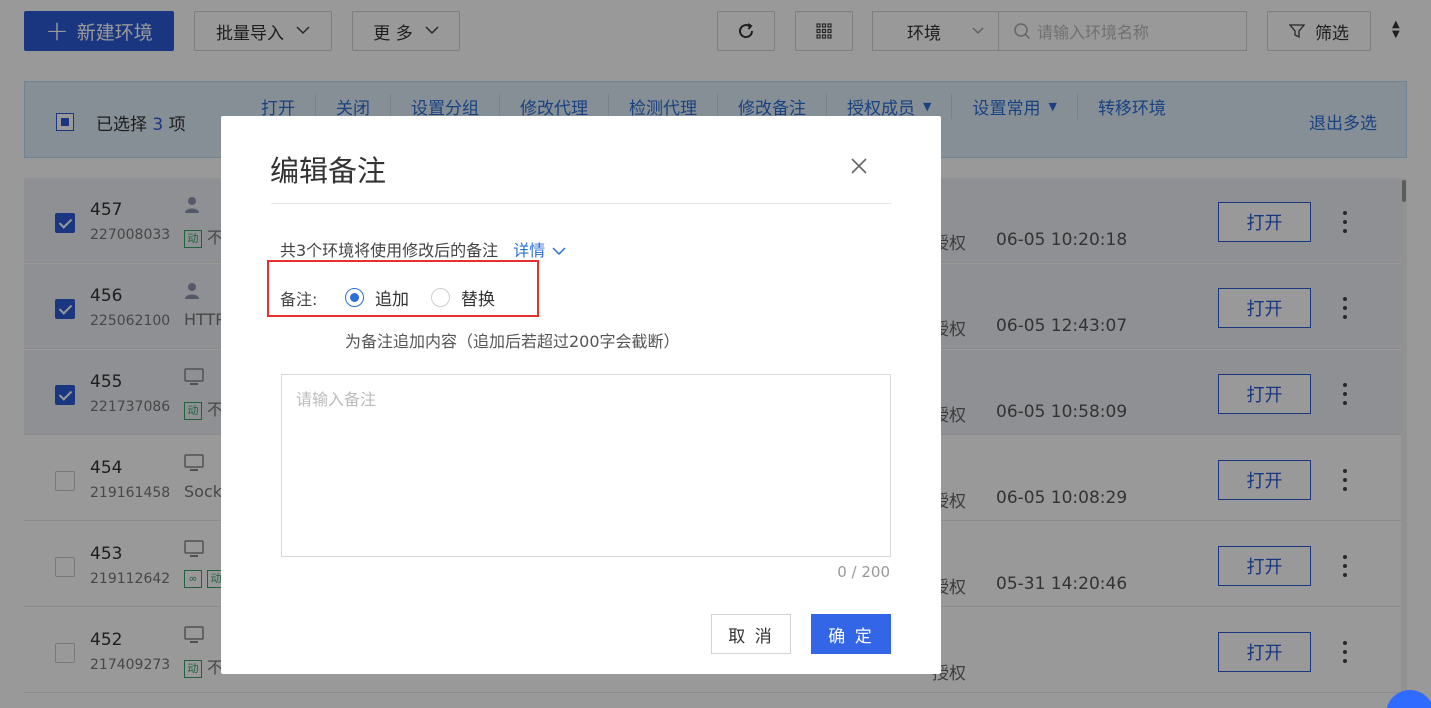  Describe the element at coordinates (559, 251) in the screenshot. I see `chevron-down-icon` at that location.